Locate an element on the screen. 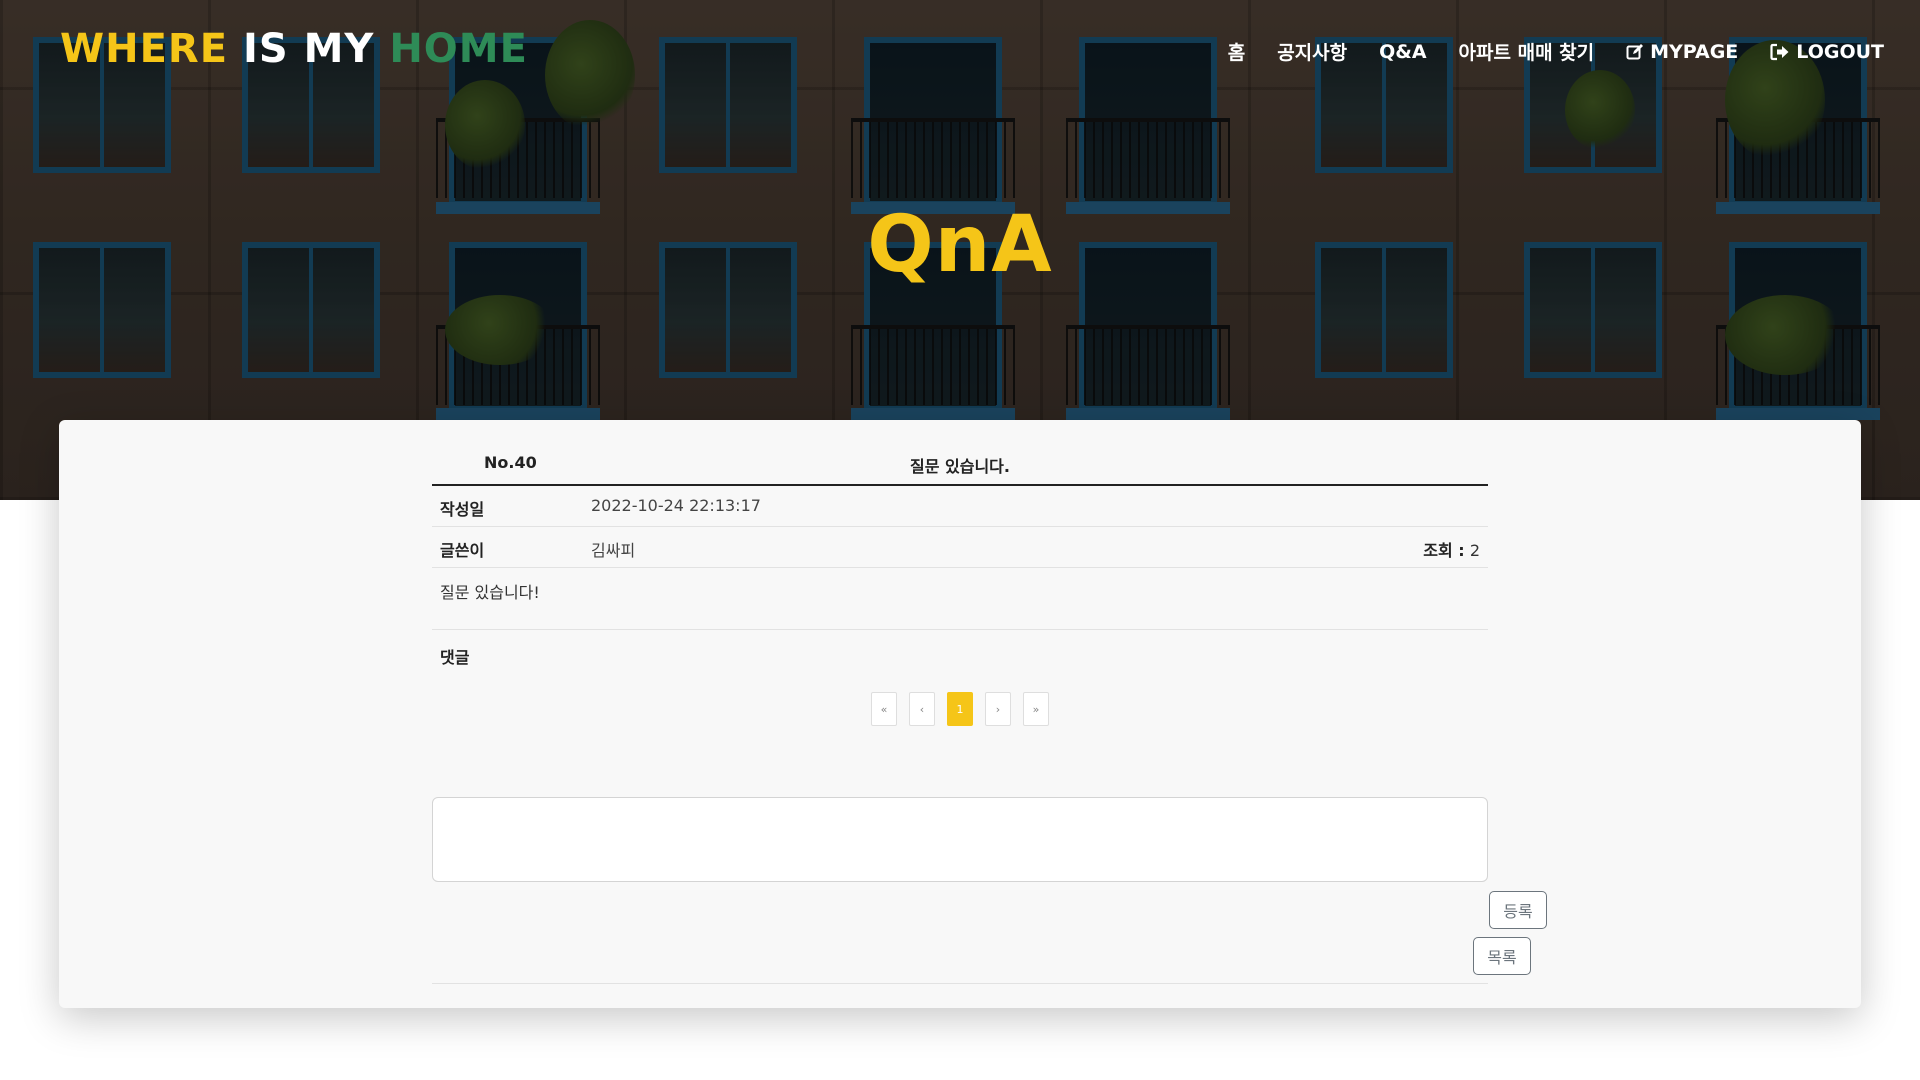  views-count: 조회 : 2 is located at coordinates (1451, 549).